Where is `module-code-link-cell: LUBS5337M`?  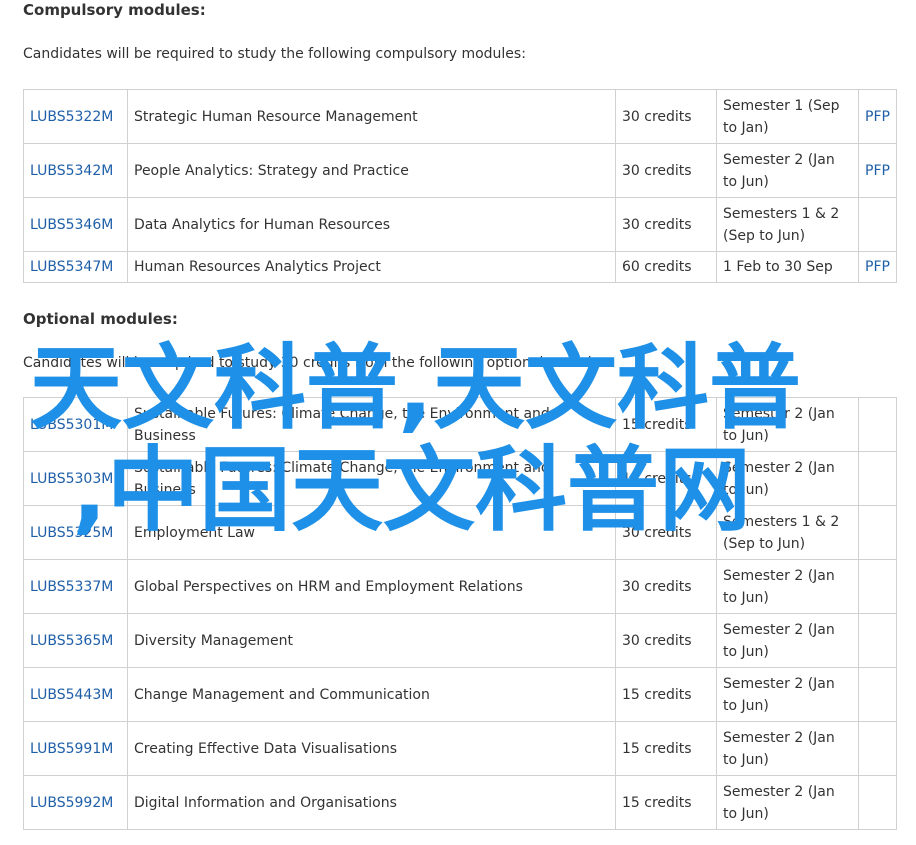
module-code-link-cell: LUBS5337M is located at coordinates (75, 586).